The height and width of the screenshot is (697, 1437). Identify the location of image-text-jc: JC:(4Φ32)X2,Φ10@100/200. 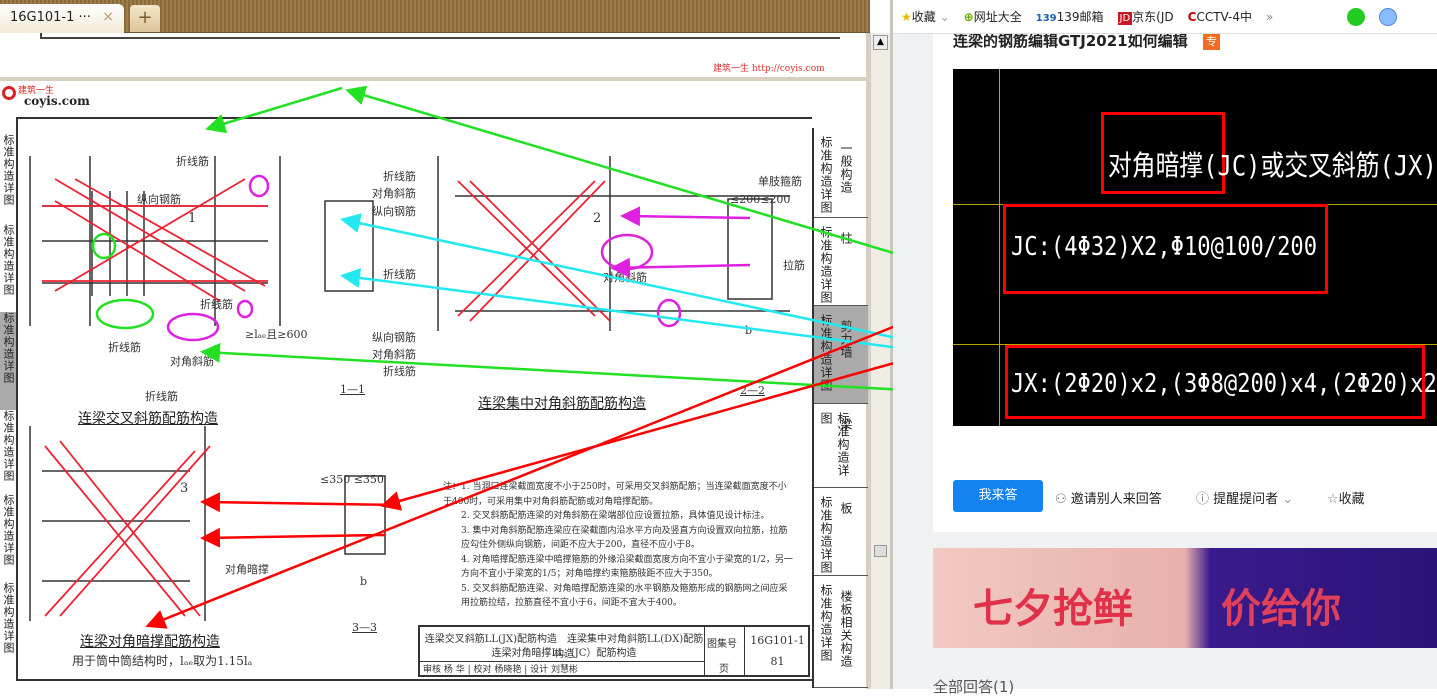
(1164, 247).